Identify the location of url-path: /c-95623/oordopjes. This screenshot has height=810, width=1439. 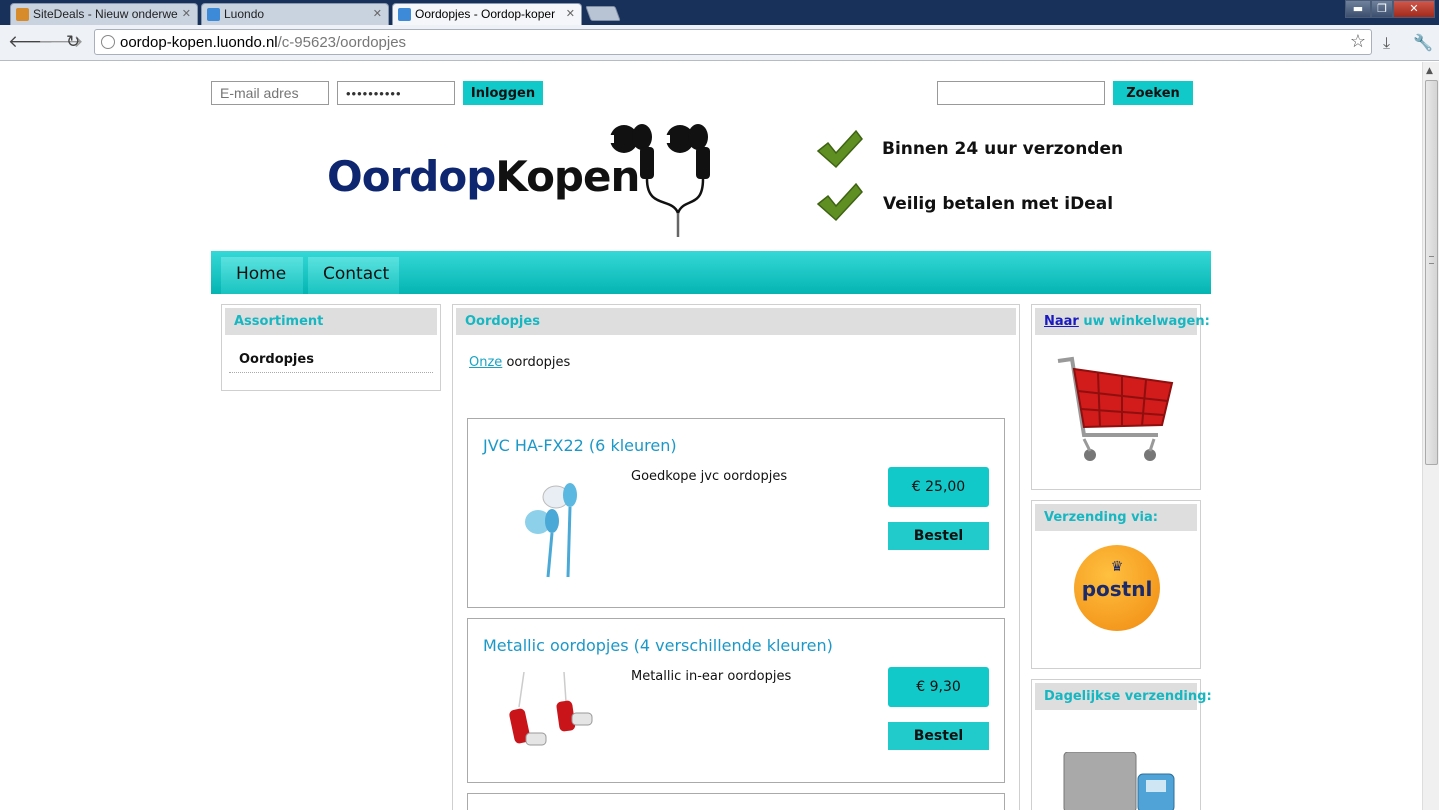
(342, 42).